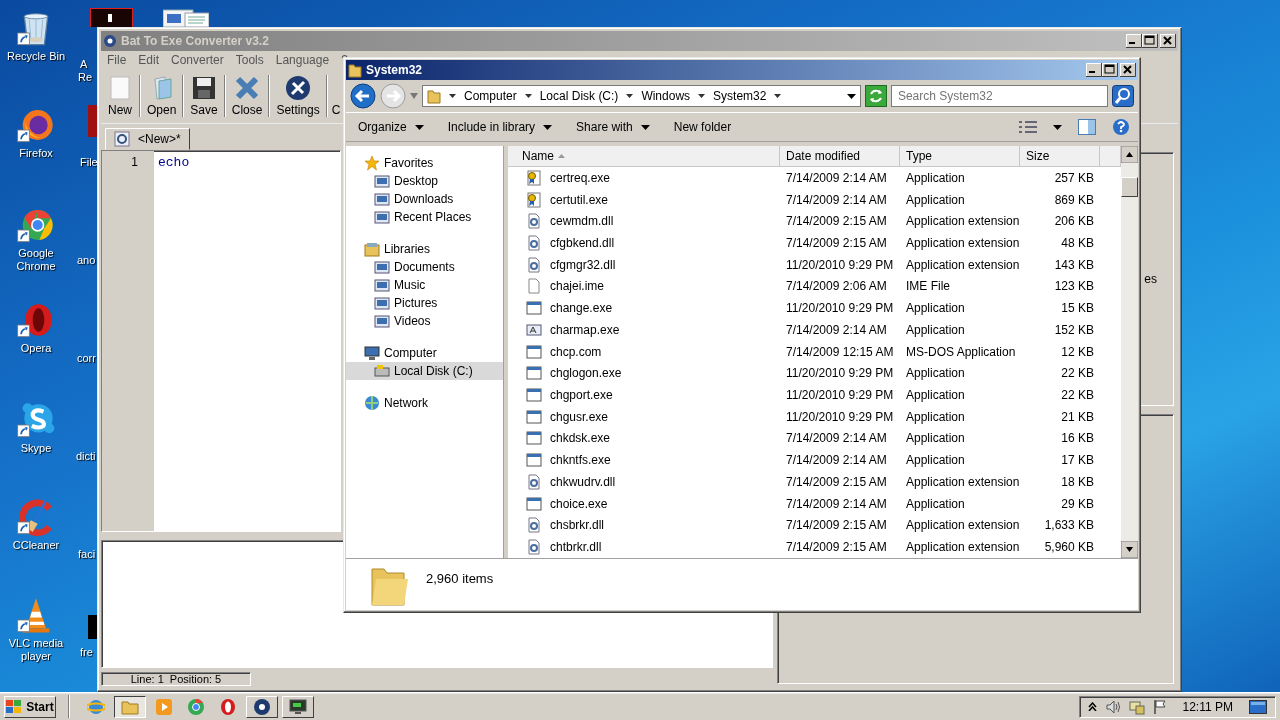 The image size is (1280, 720). I want to click on icon-label: Google Chrome, so click(36, 260).